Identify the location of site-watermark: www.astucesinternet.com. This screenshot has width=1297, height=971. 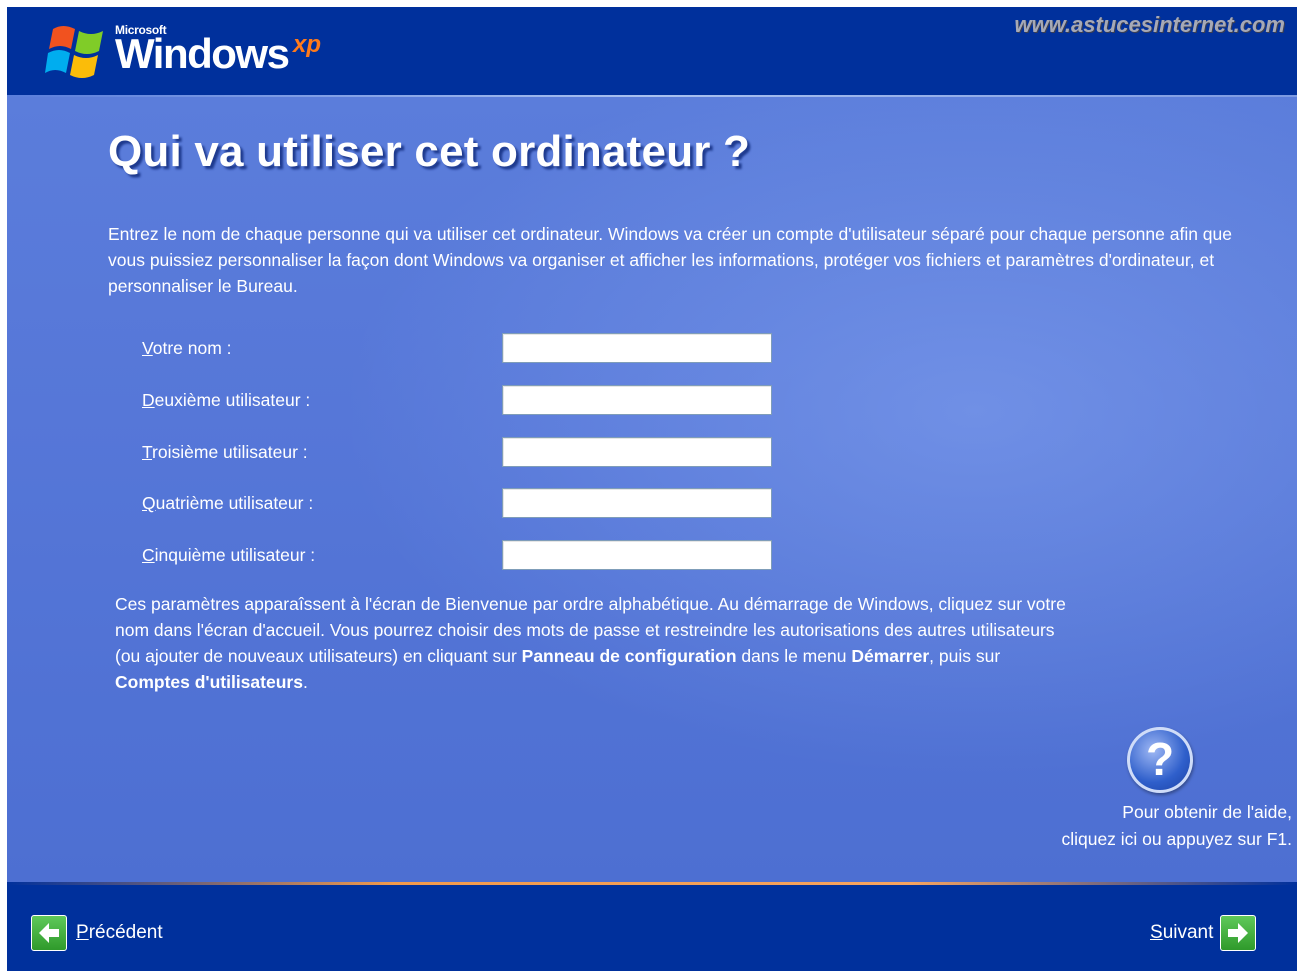
(1149, 24).